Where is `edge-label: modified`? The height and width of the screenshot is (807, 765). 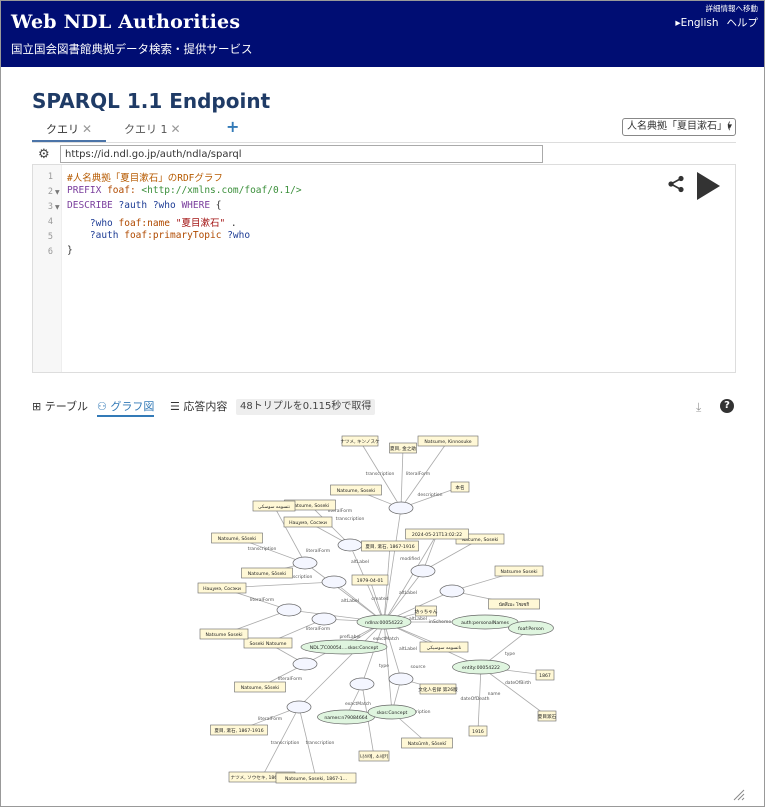 edge-label: modified is located at coordinates (410, 559).